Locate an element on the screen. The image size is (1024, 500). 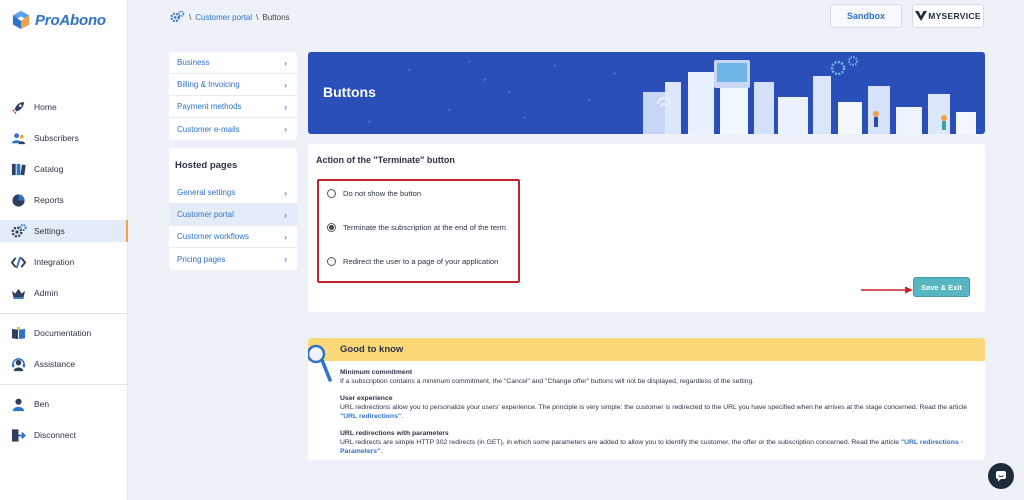
menu-item-billing: Billing & Invoicing › is located at coordinates (233, 85).